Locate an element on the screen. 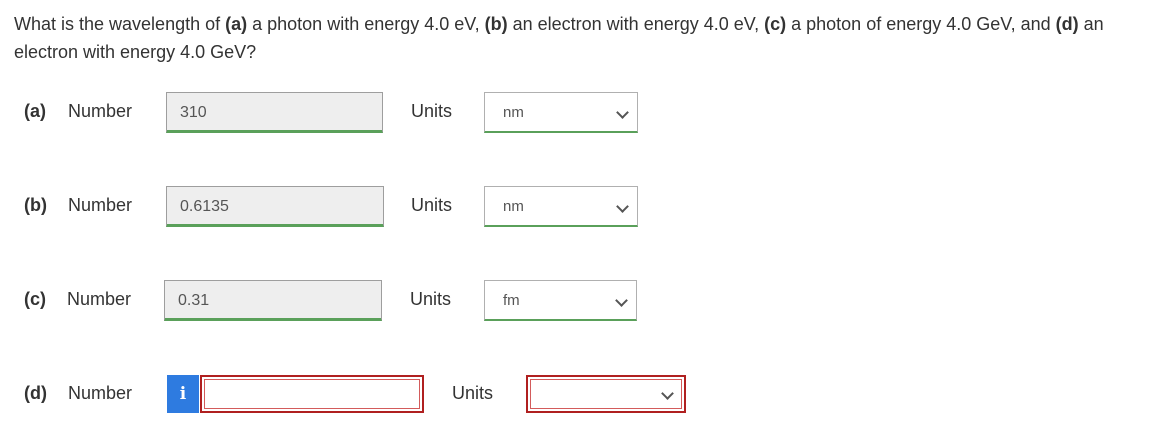 This screenshot has height=446, width=1164. part-c-number-label: Number is located at coordinates (99, 299).